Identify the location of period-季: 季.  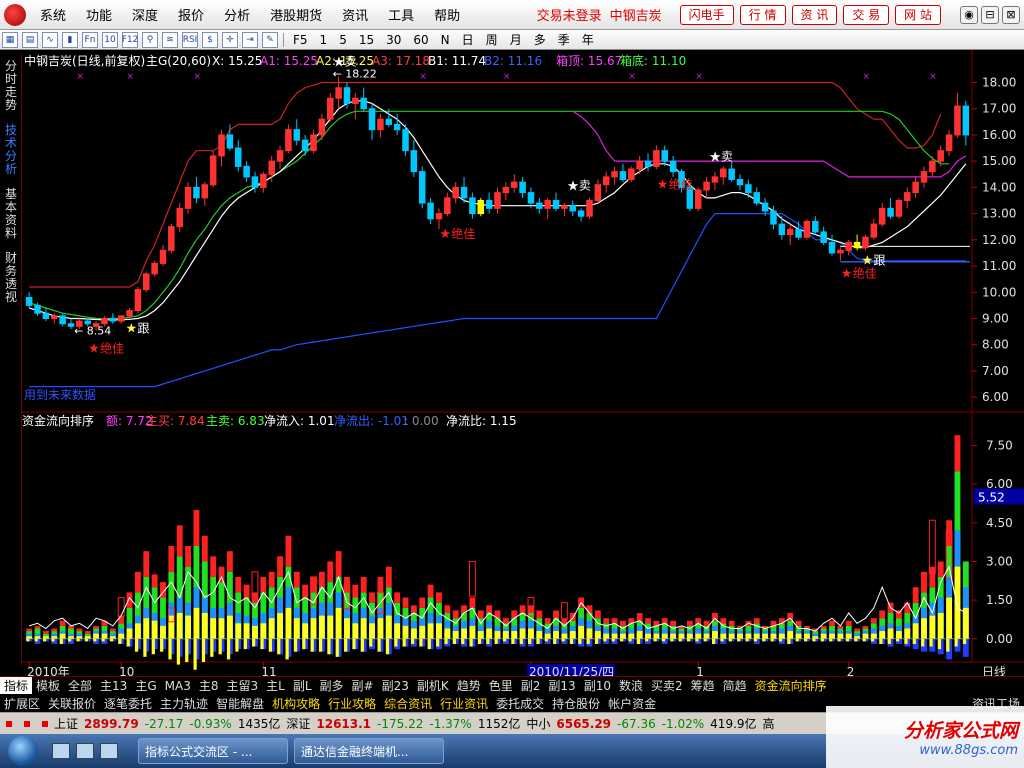
(564, 39).